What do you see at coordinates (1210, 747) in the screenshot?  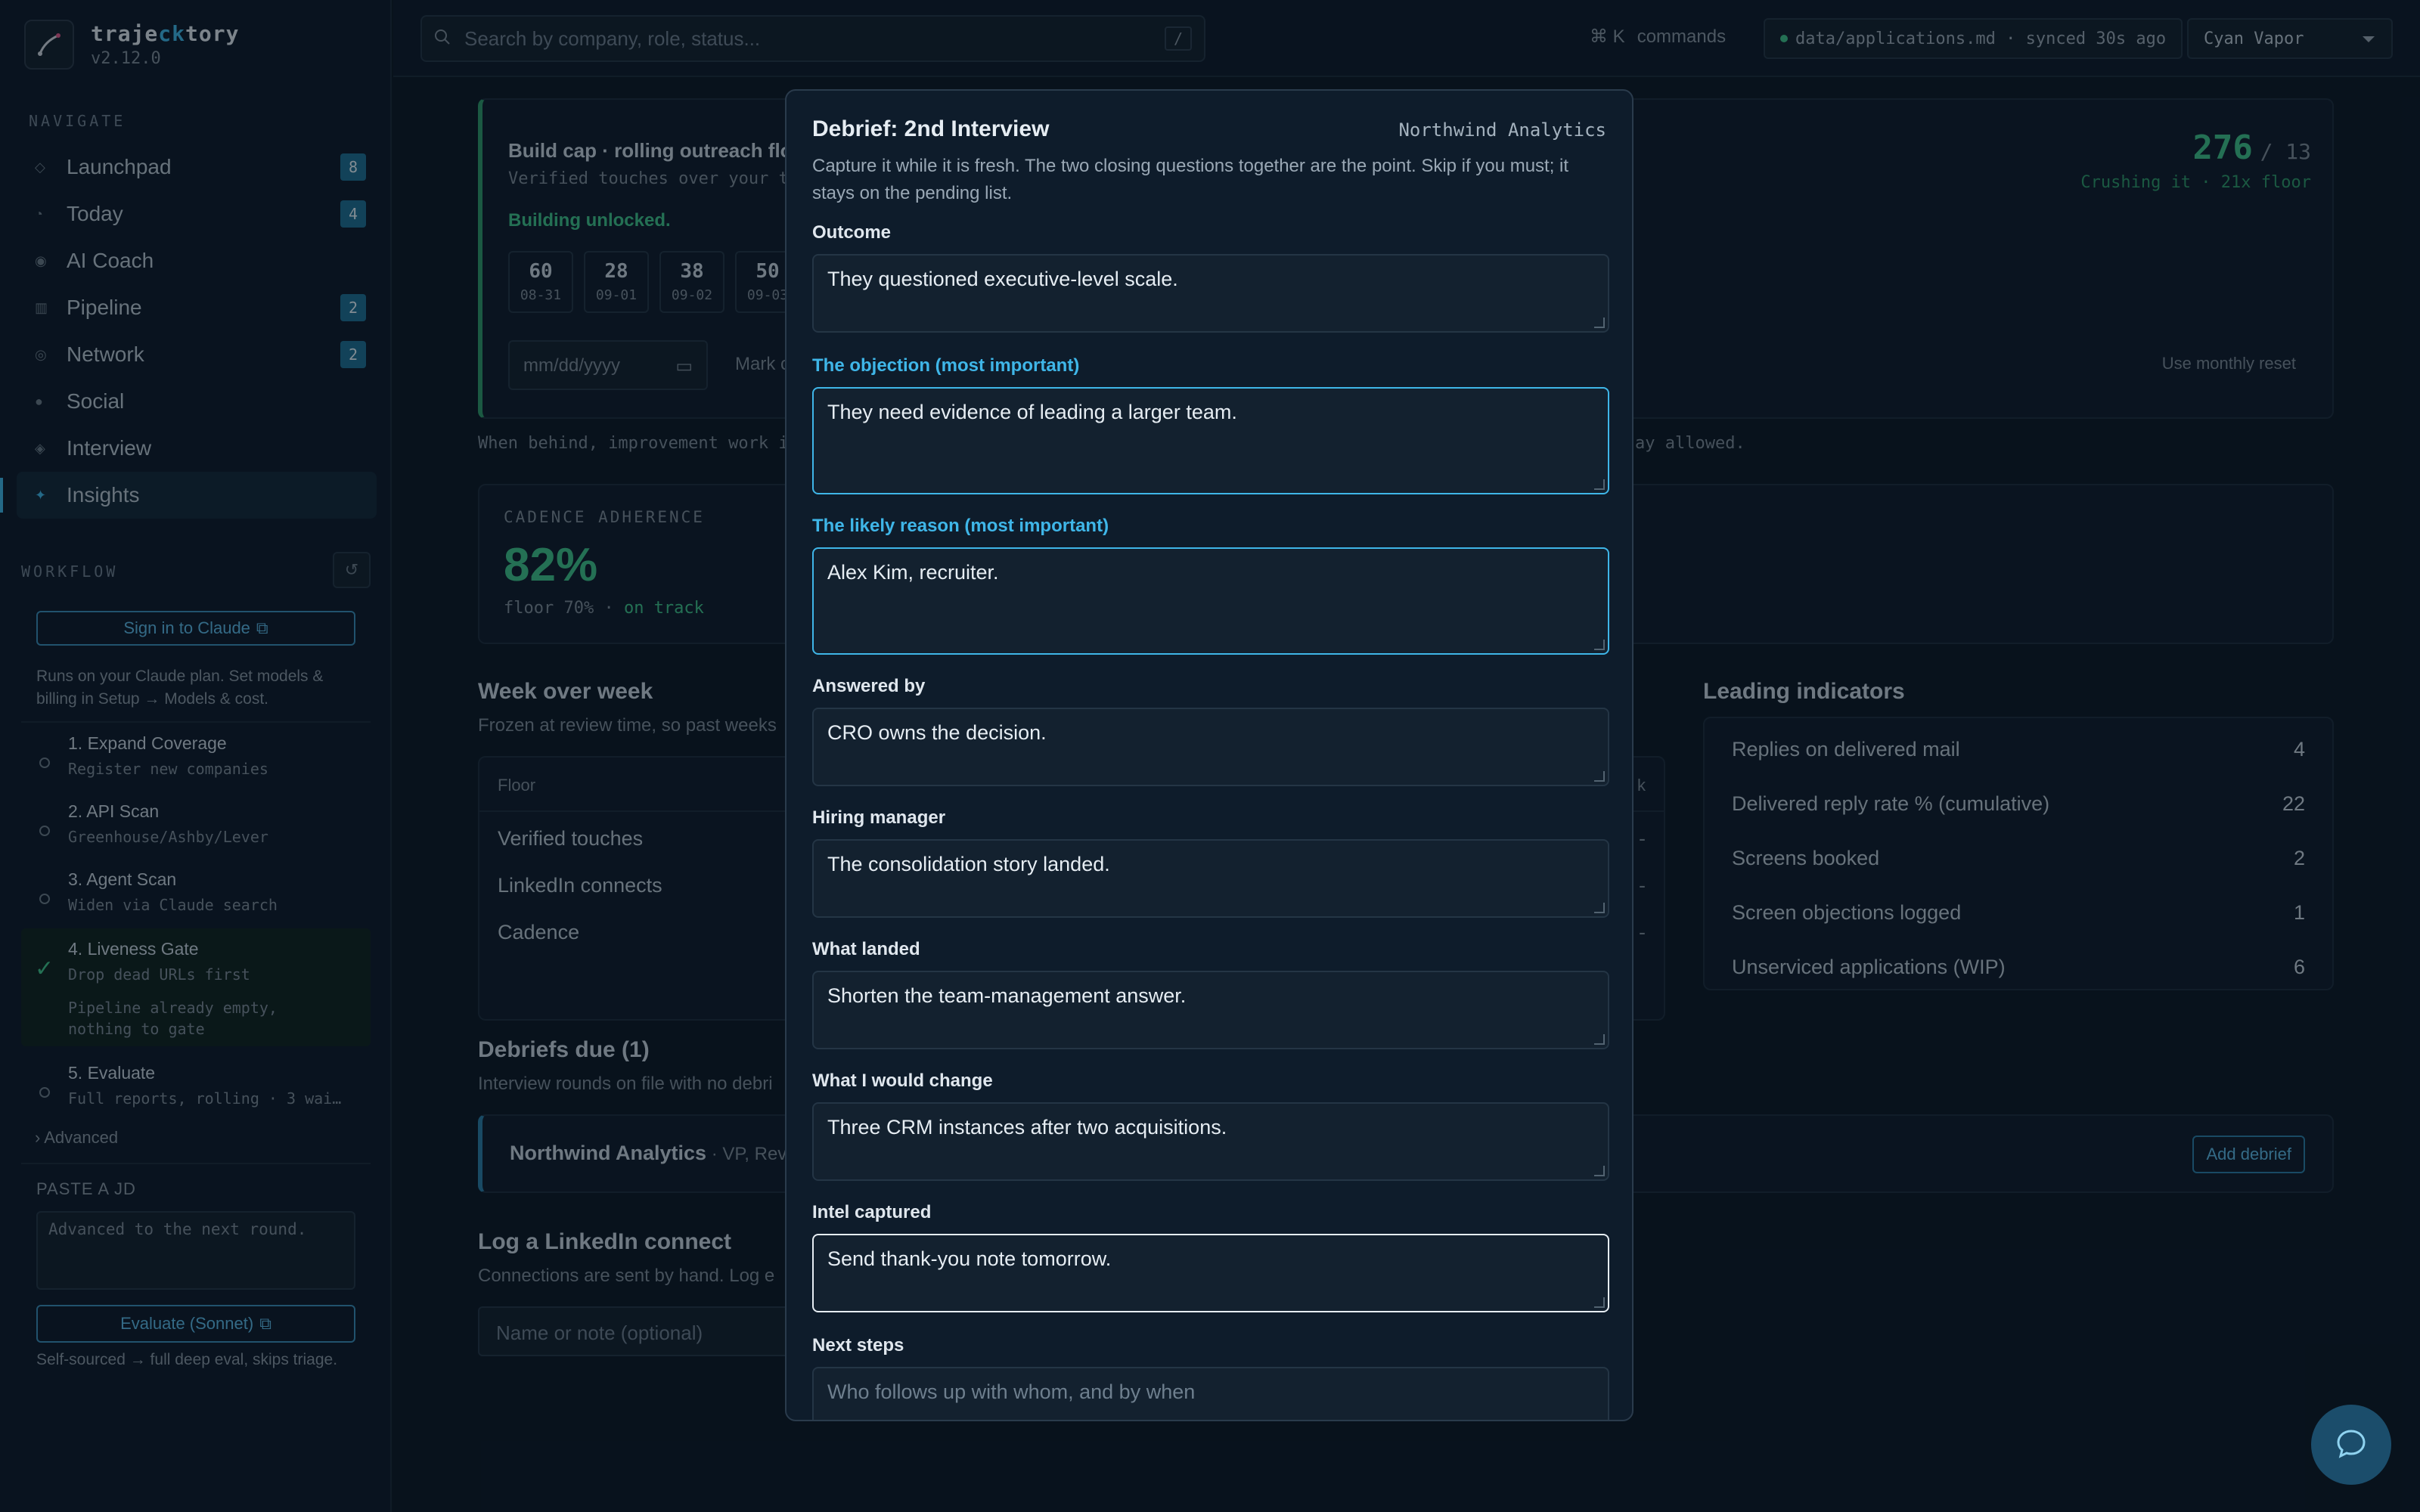 I see `answered-by-textarea: CRO owns the decision.` at bounding box center [1210, 747].